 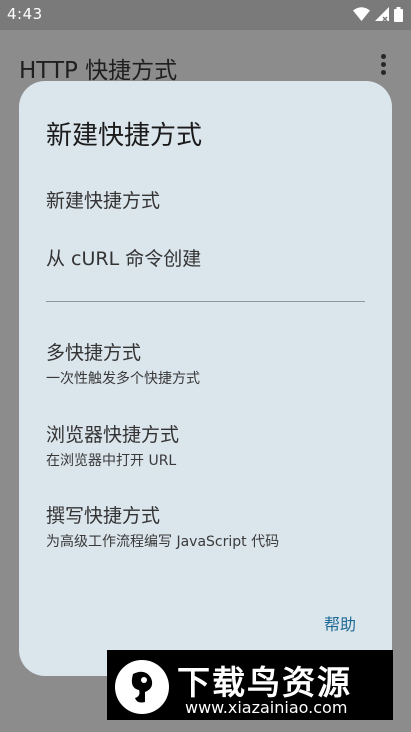 What do you see at coordinates (124, 136) in the screenshot?
I see `dialog-title: 新建快捷方式` at bounding box center [124, 136].